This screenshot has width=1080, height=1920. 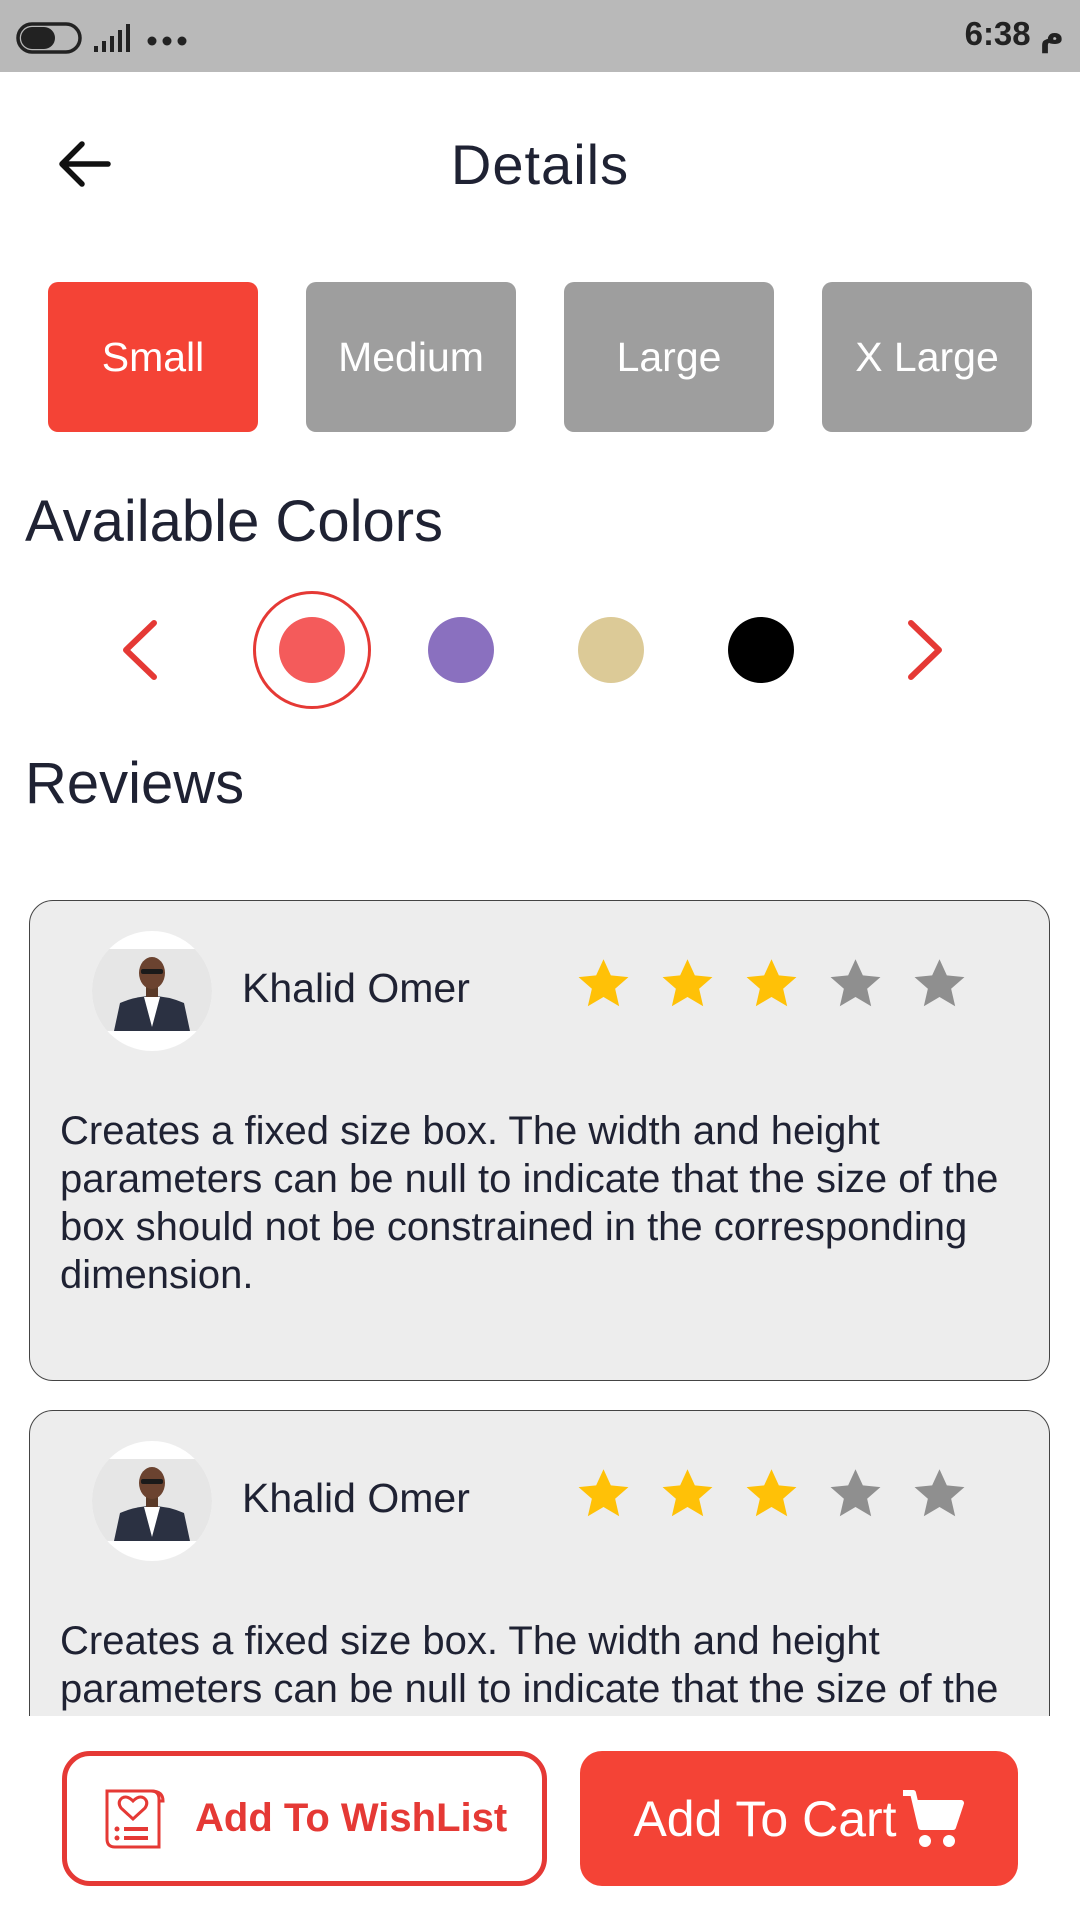 I want to click on cart-button-label: Add To Cart, so click(x=765, y=1818).